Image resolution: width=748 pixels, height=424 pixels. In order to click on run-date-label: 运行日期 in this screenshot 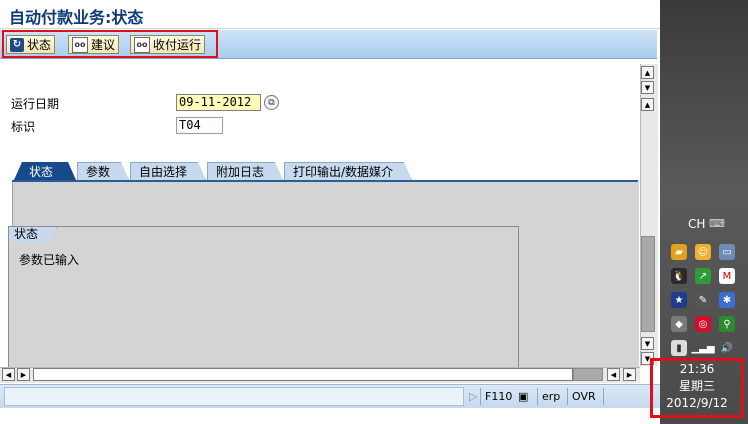, I will do `click(35, 104)`.